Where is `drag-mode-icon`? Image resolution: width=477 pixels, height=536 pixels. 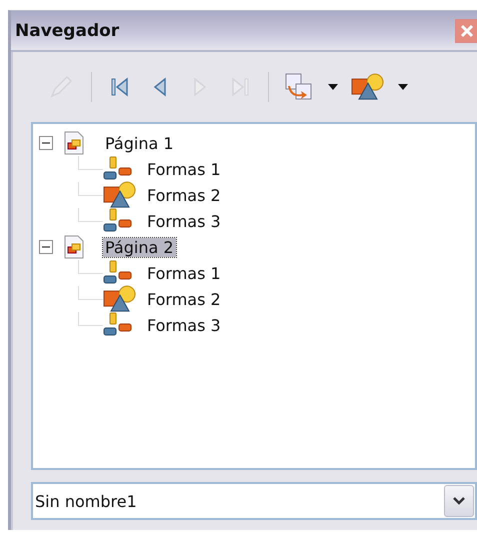
drag-mode-icon is located at coordinates (299, 87).